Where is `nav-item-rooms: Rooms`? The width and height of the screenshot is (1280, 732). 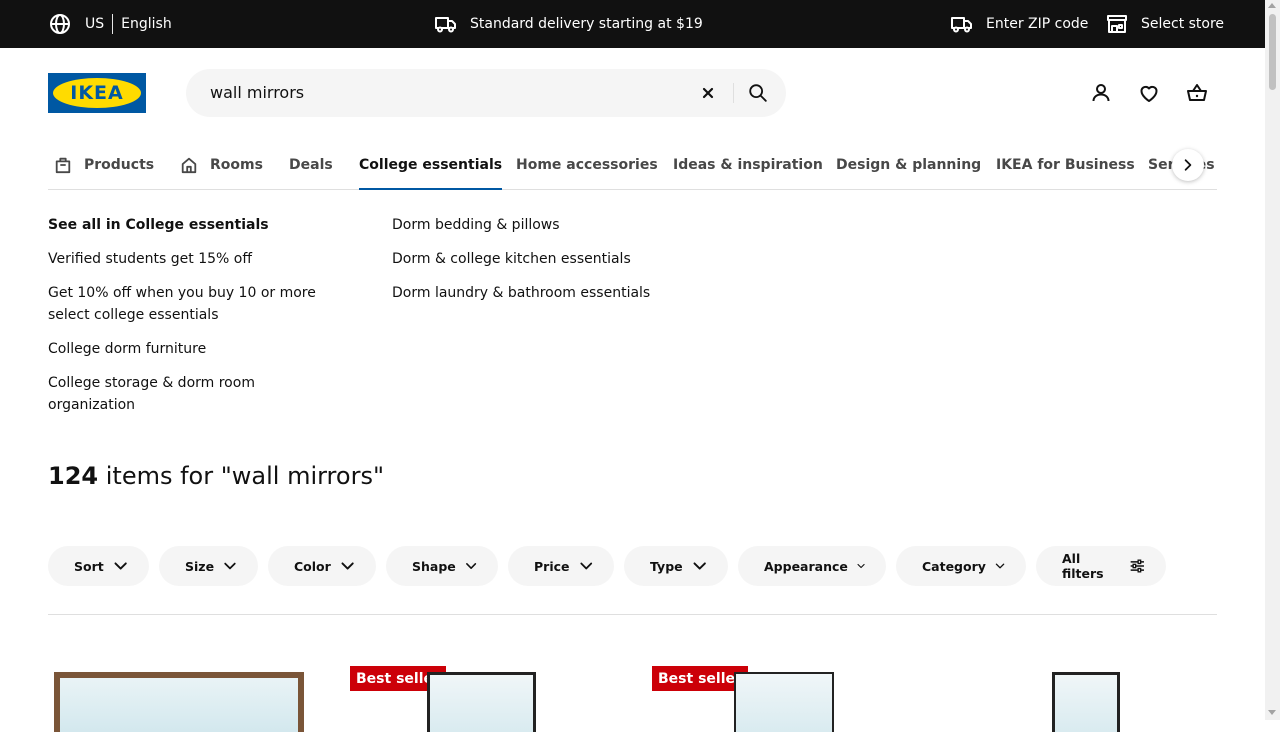 nav-item-rooms: Rooms is located at coordinates (221, 164).